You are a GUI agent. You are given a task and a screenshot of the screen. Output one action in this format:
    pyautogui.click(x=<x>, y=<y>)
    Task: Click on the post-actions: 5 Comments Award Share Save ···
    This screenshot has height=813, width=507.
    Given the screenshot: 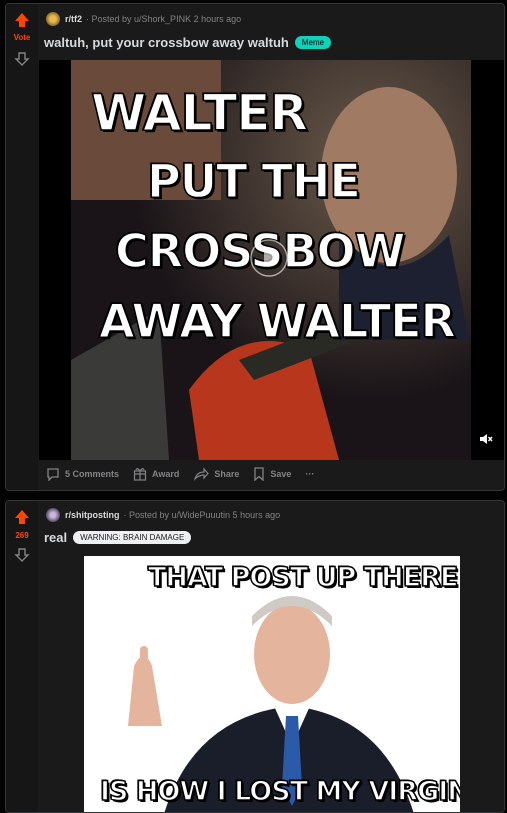 What is the action you would take?
    pyautogui.click(x=187, y=474)
    